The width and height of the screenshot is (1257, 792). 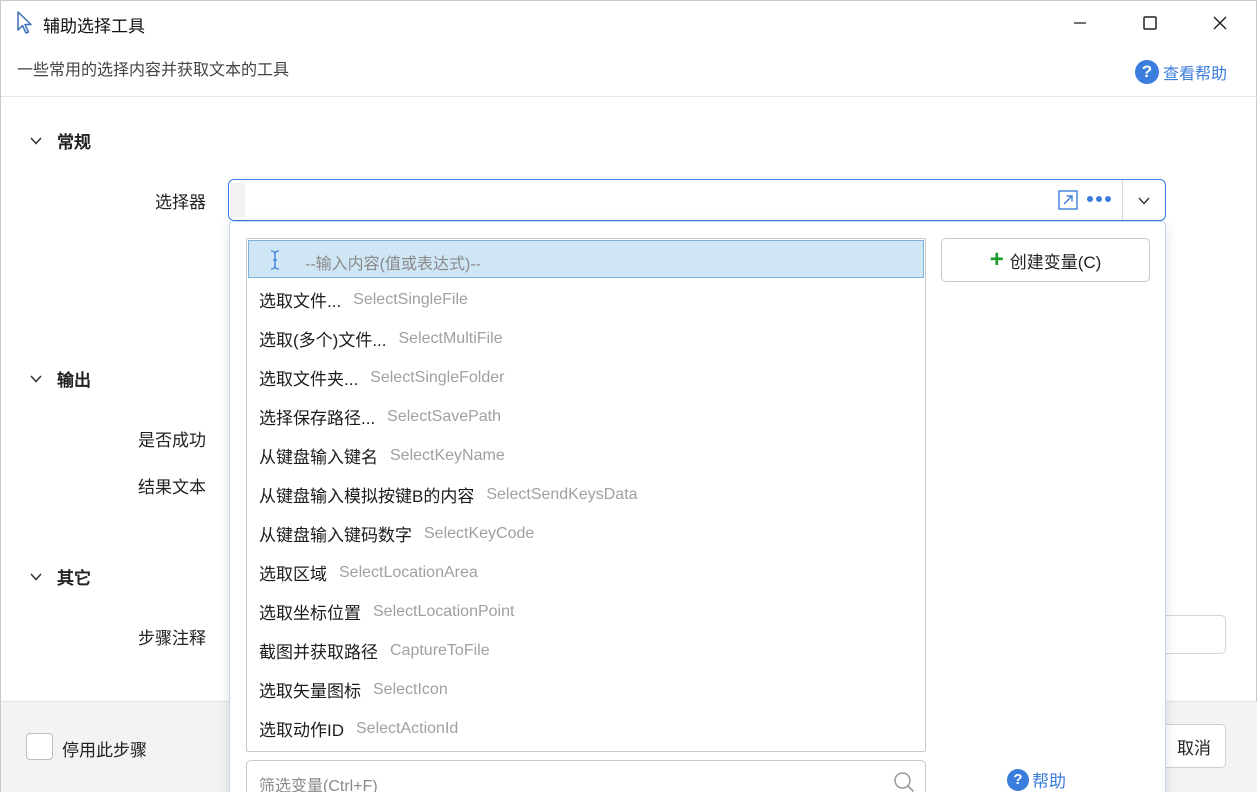 I want to click on search-icon, so click(x=904, y=782).